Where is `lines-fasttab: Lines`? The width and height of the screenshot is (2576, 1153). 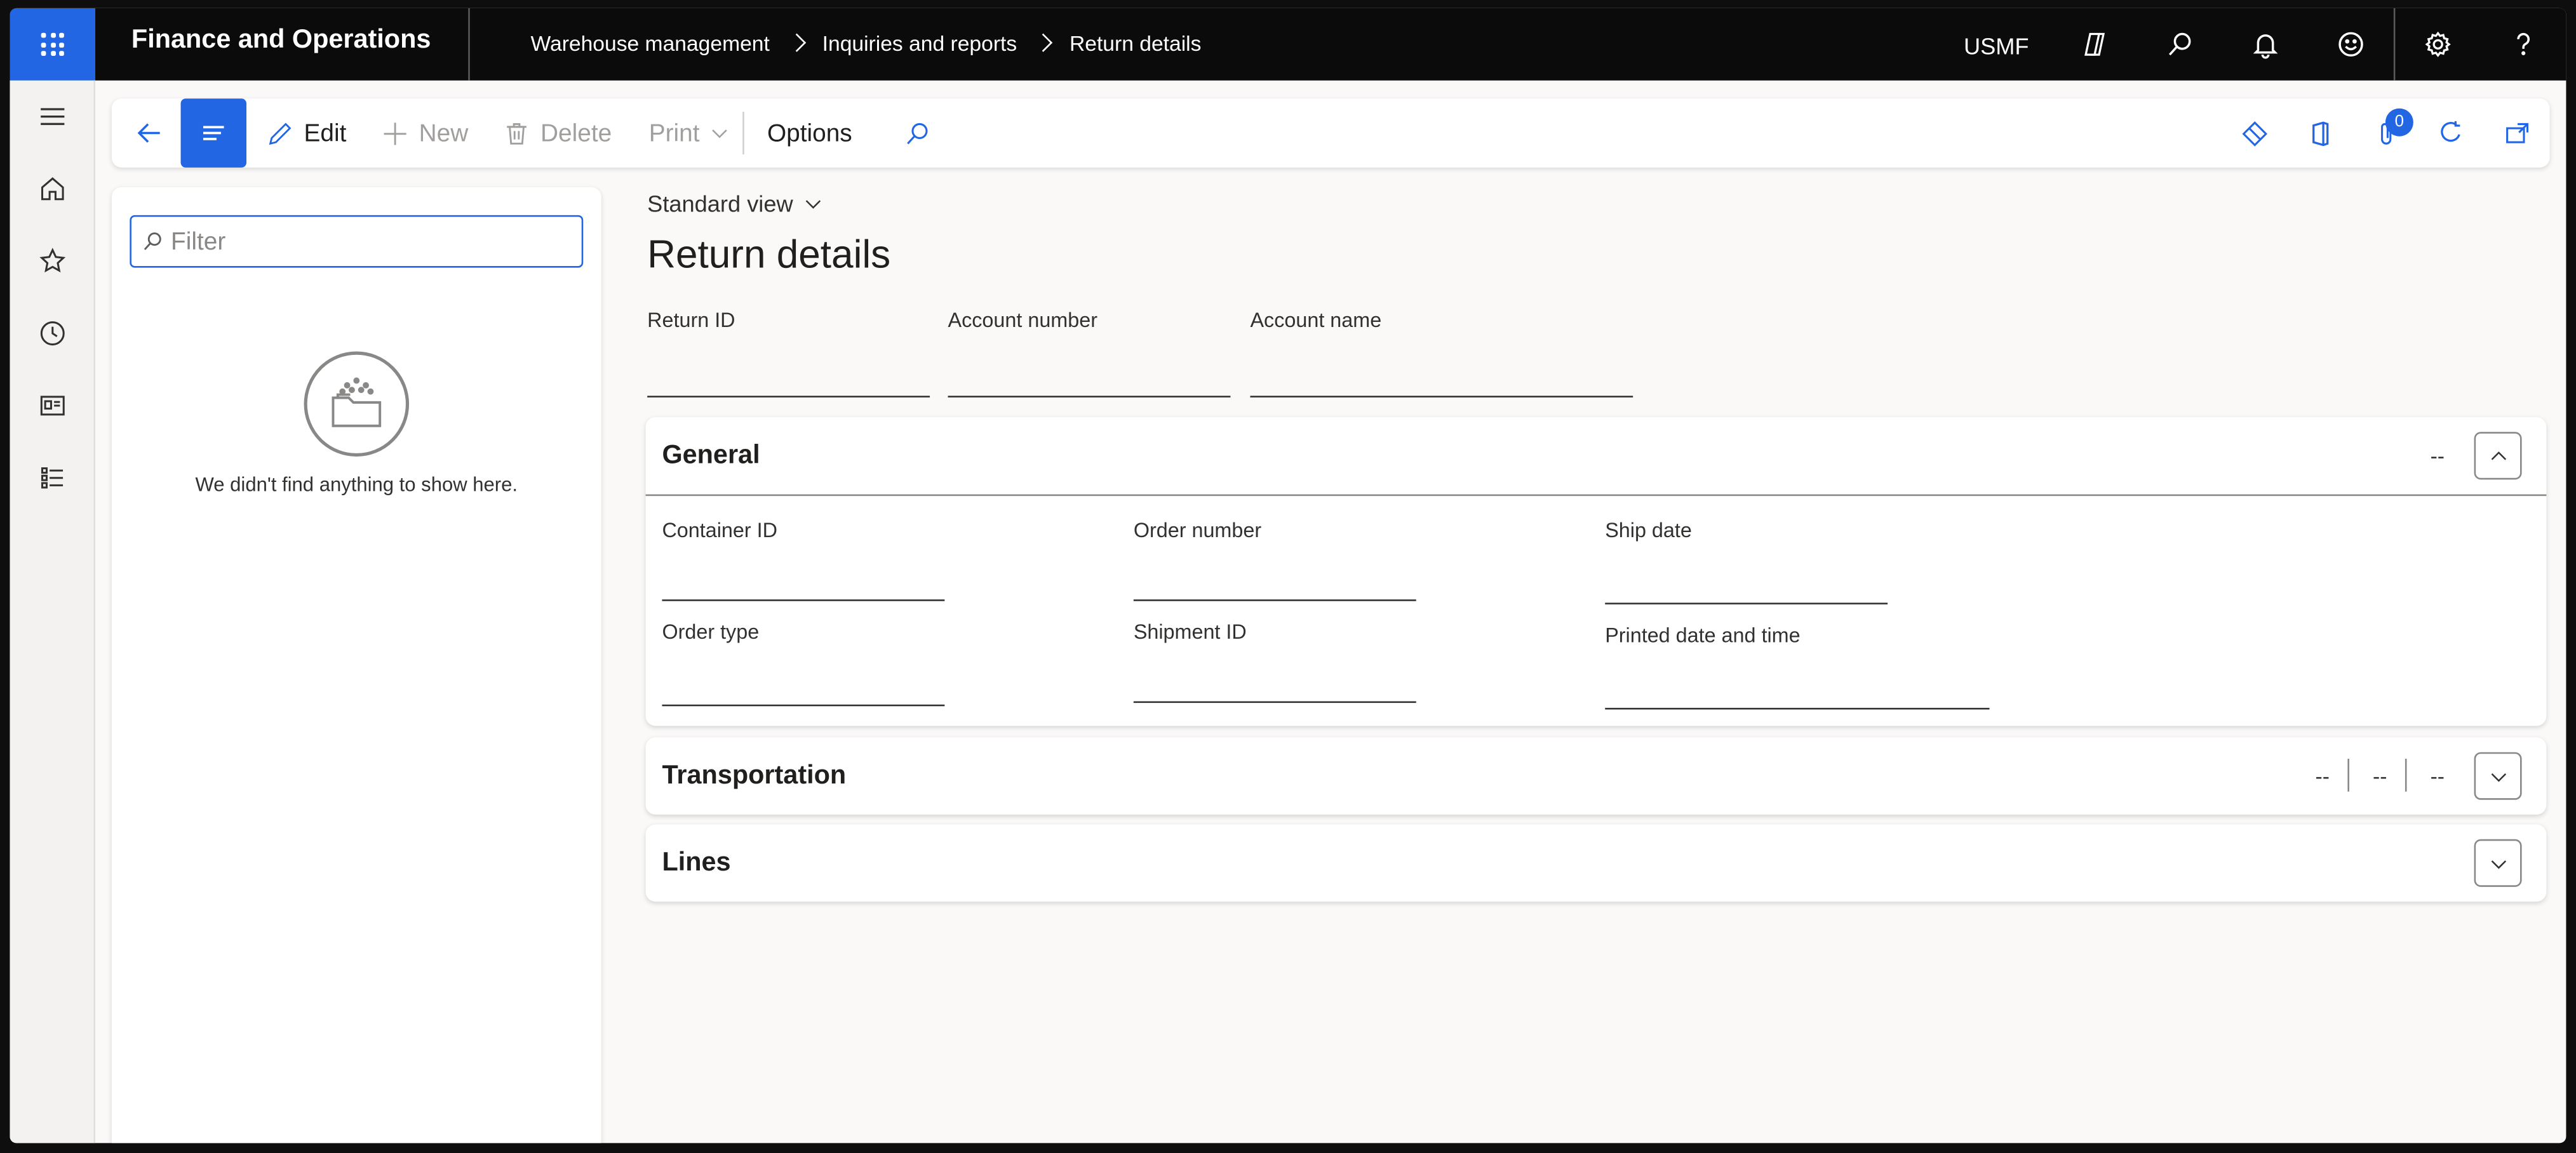 lines-fasttab: Lines is located at coordinates (1596, 863).